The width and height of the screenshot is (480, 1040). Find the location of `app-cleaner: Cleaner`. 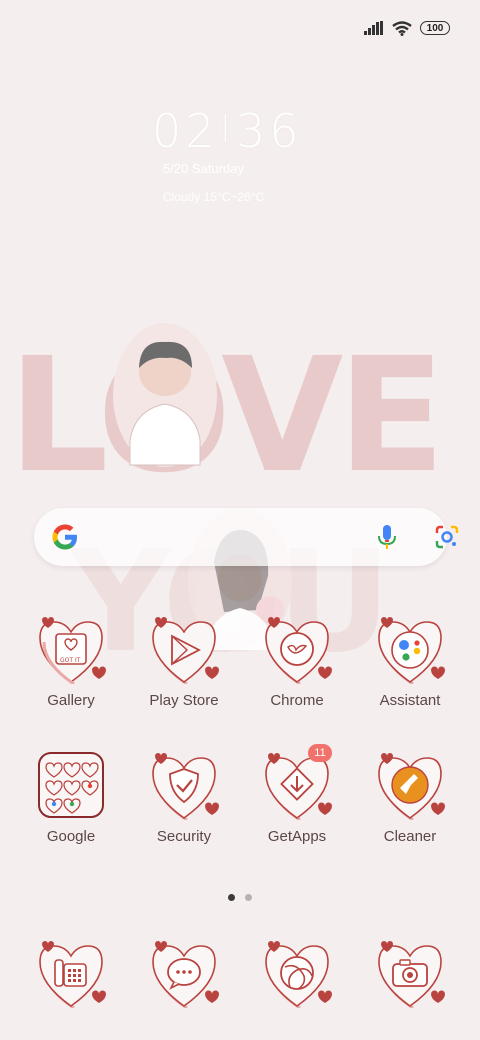

app-cleaner: Cleaner is located at coordinates (410, 798).